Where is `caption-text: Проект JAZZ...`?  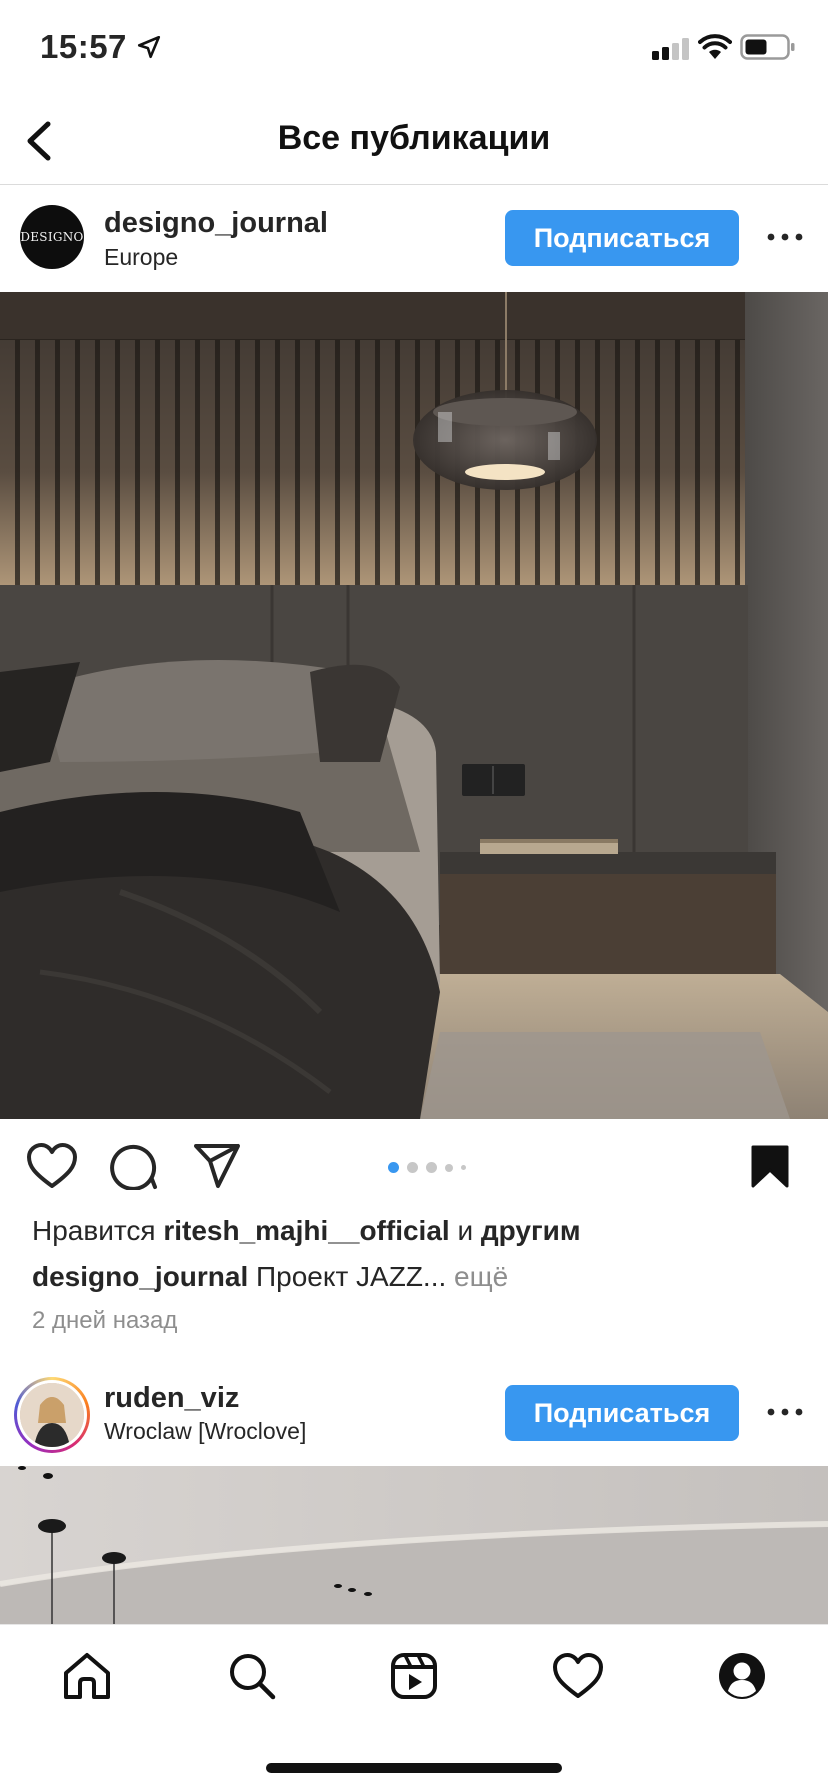 caption-text: Проект JAZZ... is located at coordinates (351, 1276).